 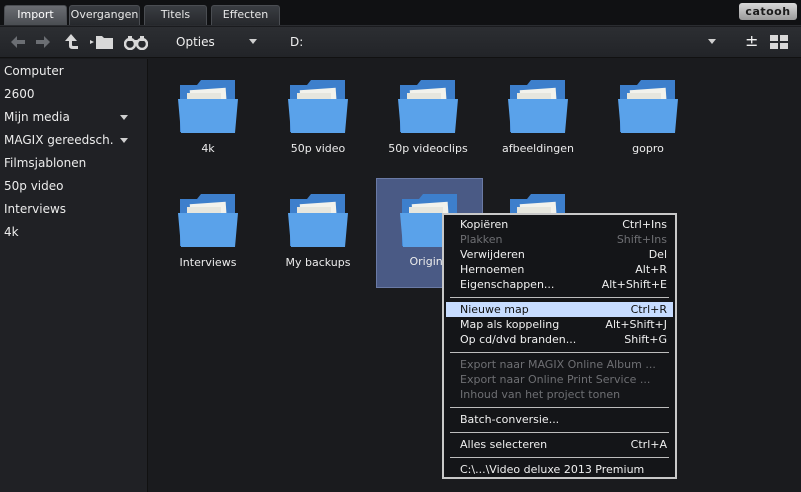 What do you see at coordinates (559, 309) in the screenshot?
I see `menu-item-nieuwe-map: Nieuwe map Ctrl+R` at bounding box center [559, 309].